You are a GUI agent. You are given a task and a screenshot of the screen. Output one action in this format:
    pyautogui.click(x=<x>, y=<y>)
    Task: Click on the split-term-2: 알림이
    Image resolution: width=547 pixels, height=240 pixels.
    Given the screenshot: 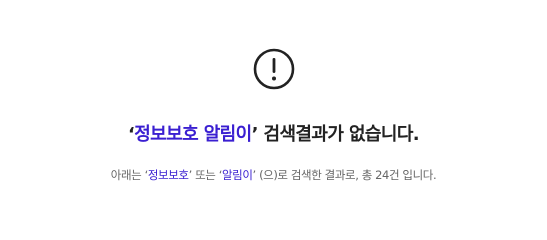 What is the action you would take?
    pyautogui.click(x=237, y=175)
    